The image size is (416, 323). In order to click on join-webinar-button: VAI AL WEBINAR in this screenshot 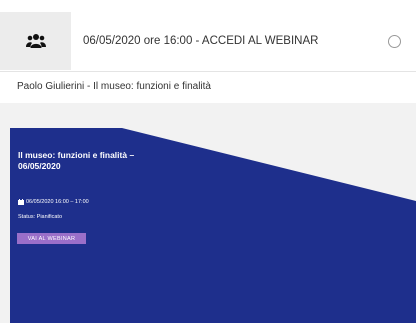, I will do `click(51, 238)`.